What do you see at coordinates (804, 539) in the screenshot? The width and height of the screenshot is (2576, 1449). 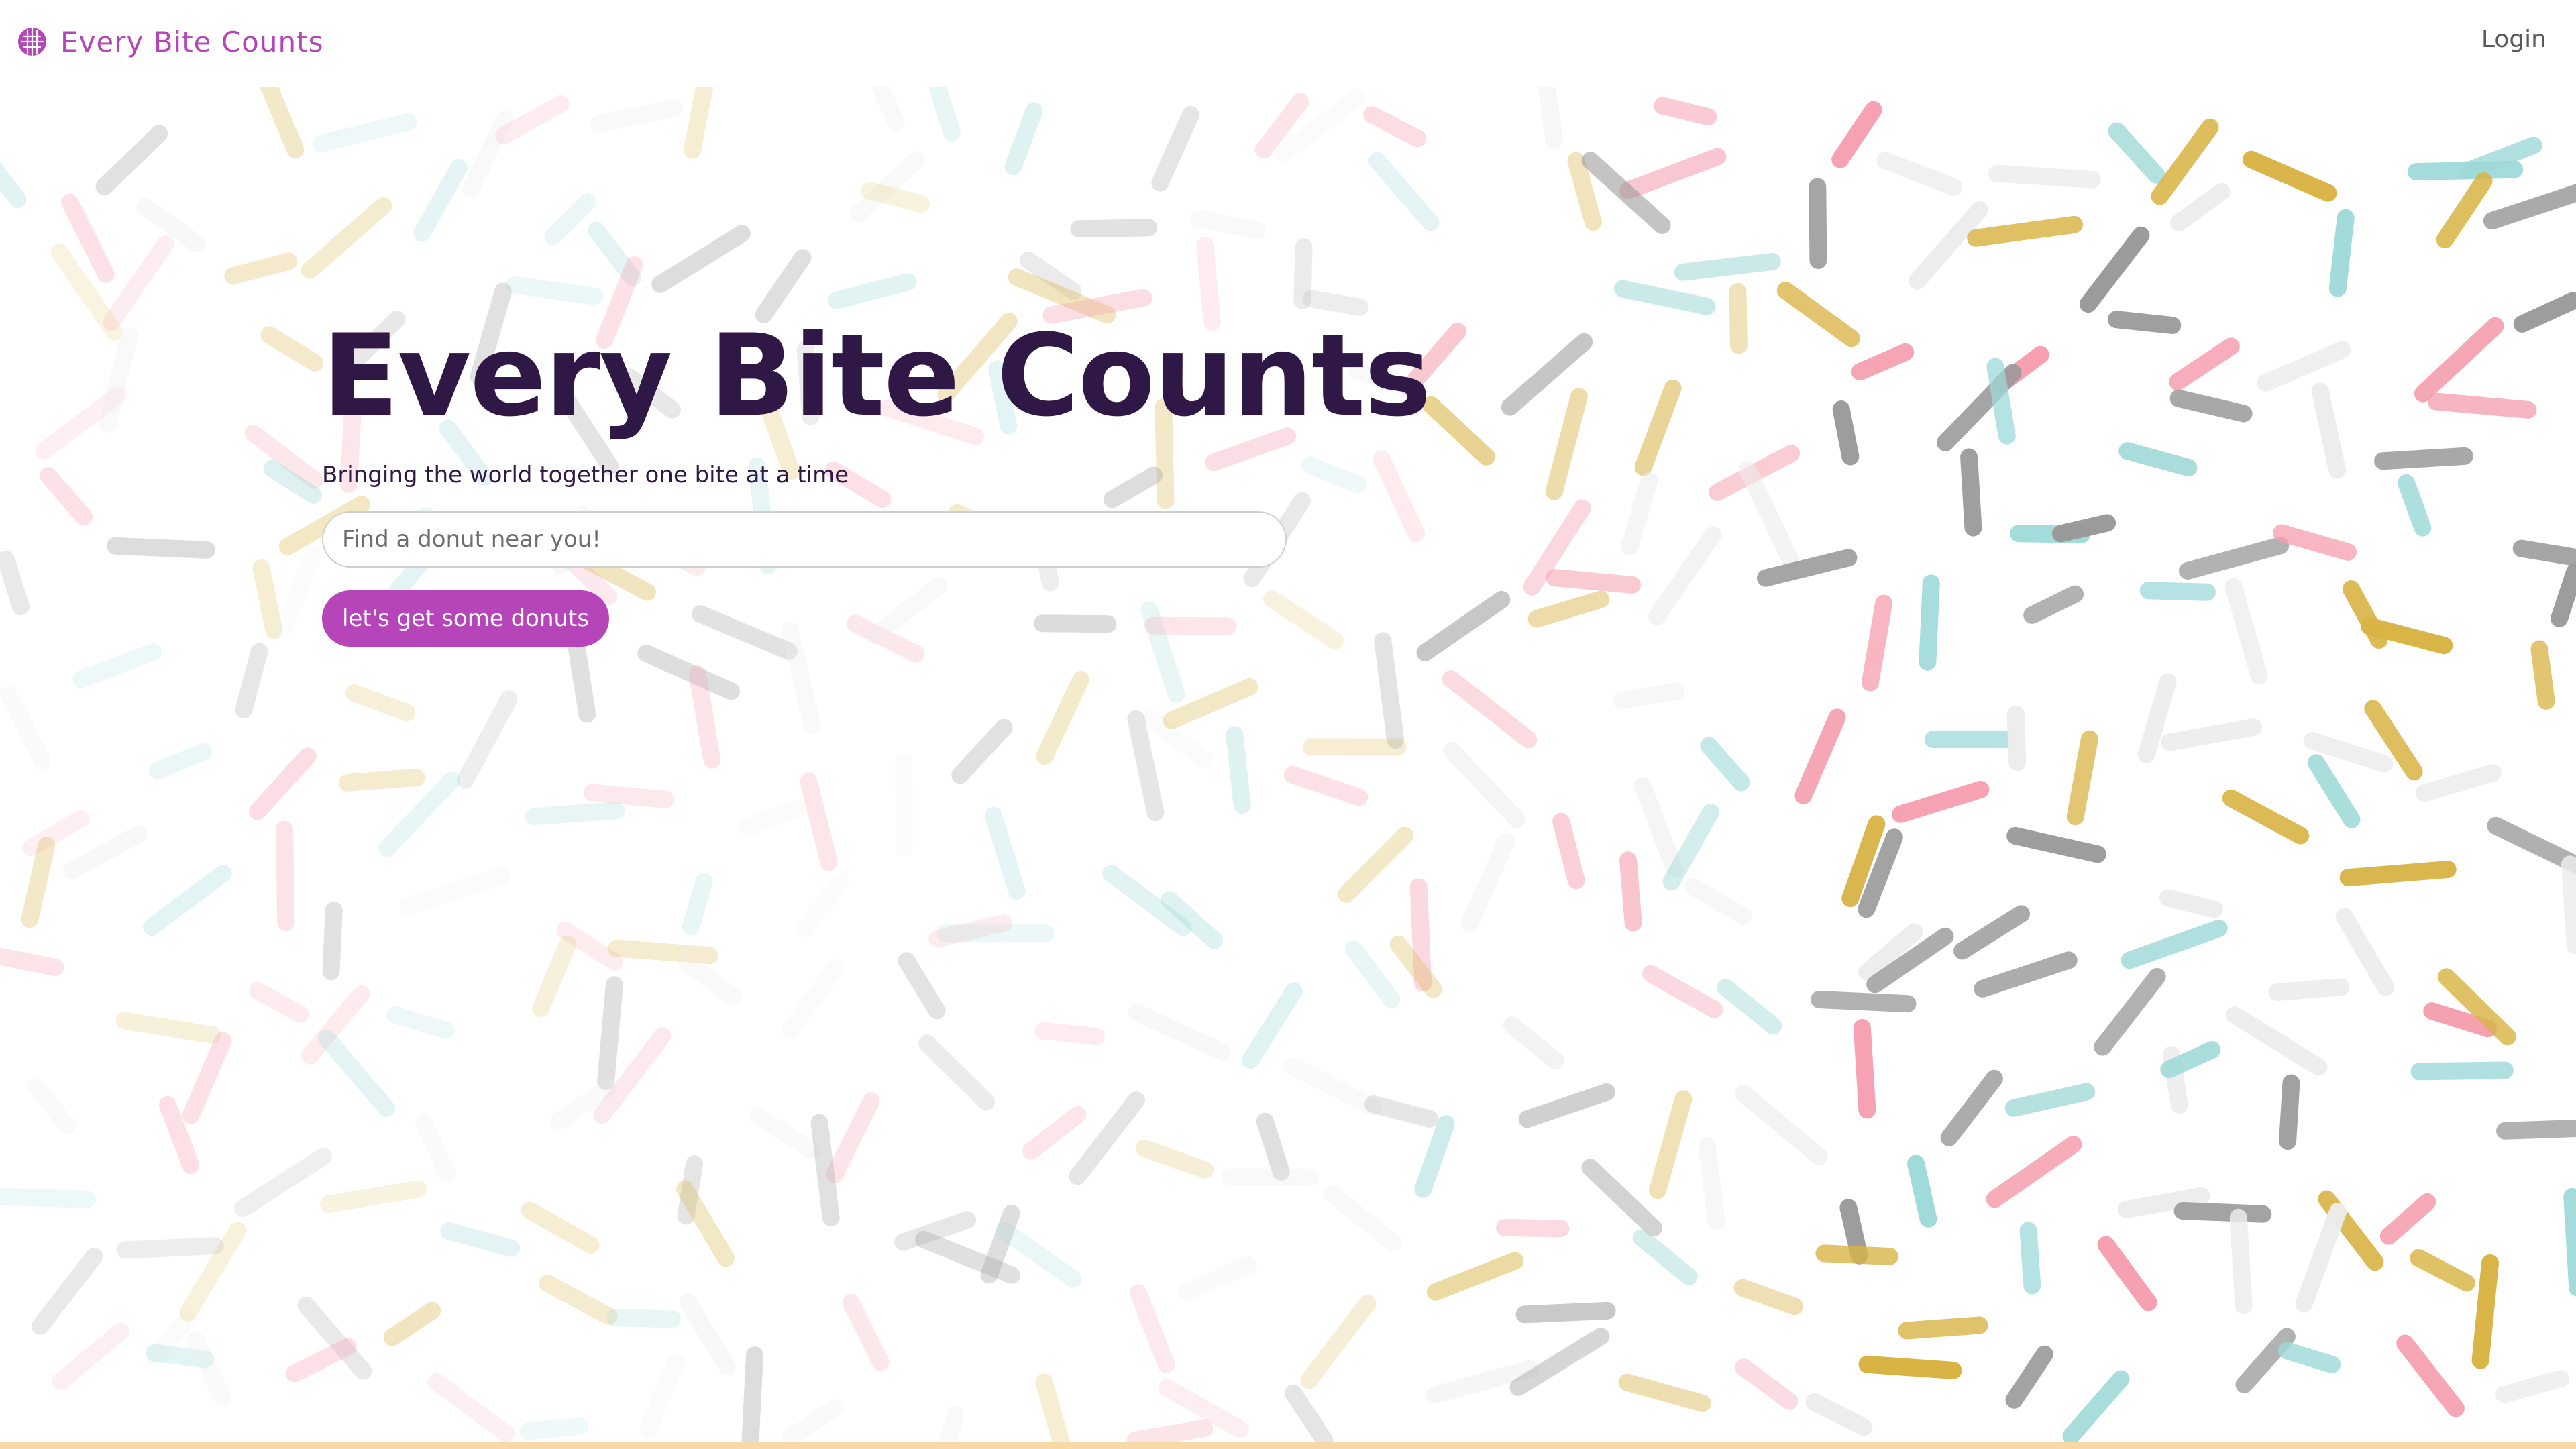 I see `donut-search-input` at bounding box center [804, 539].